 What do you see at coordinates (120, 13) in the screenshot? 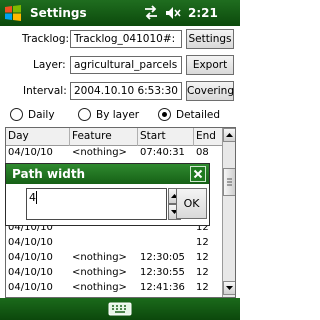
I see `title-bar: Settings 2:21` at bounding box center [120, 13].